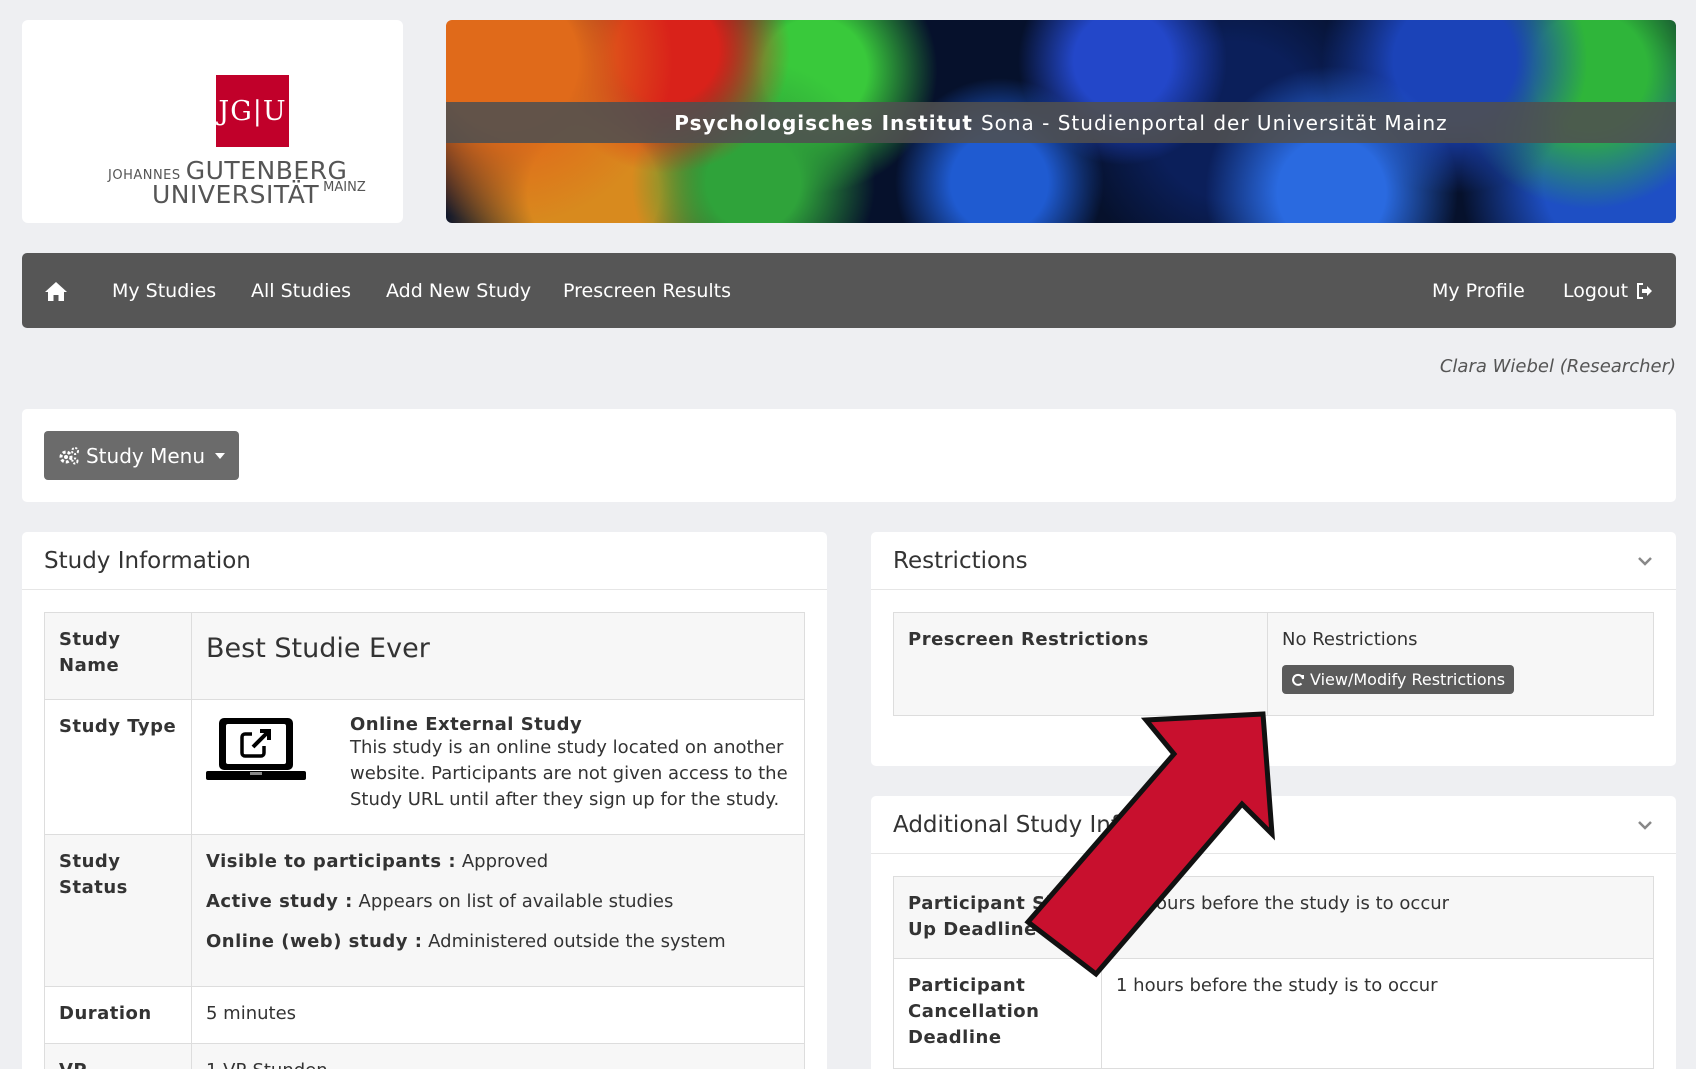  What do you see at coordinates (220, 455) in the screenshot?
I see `caret-down-icon` at bounding box center [220, 455].